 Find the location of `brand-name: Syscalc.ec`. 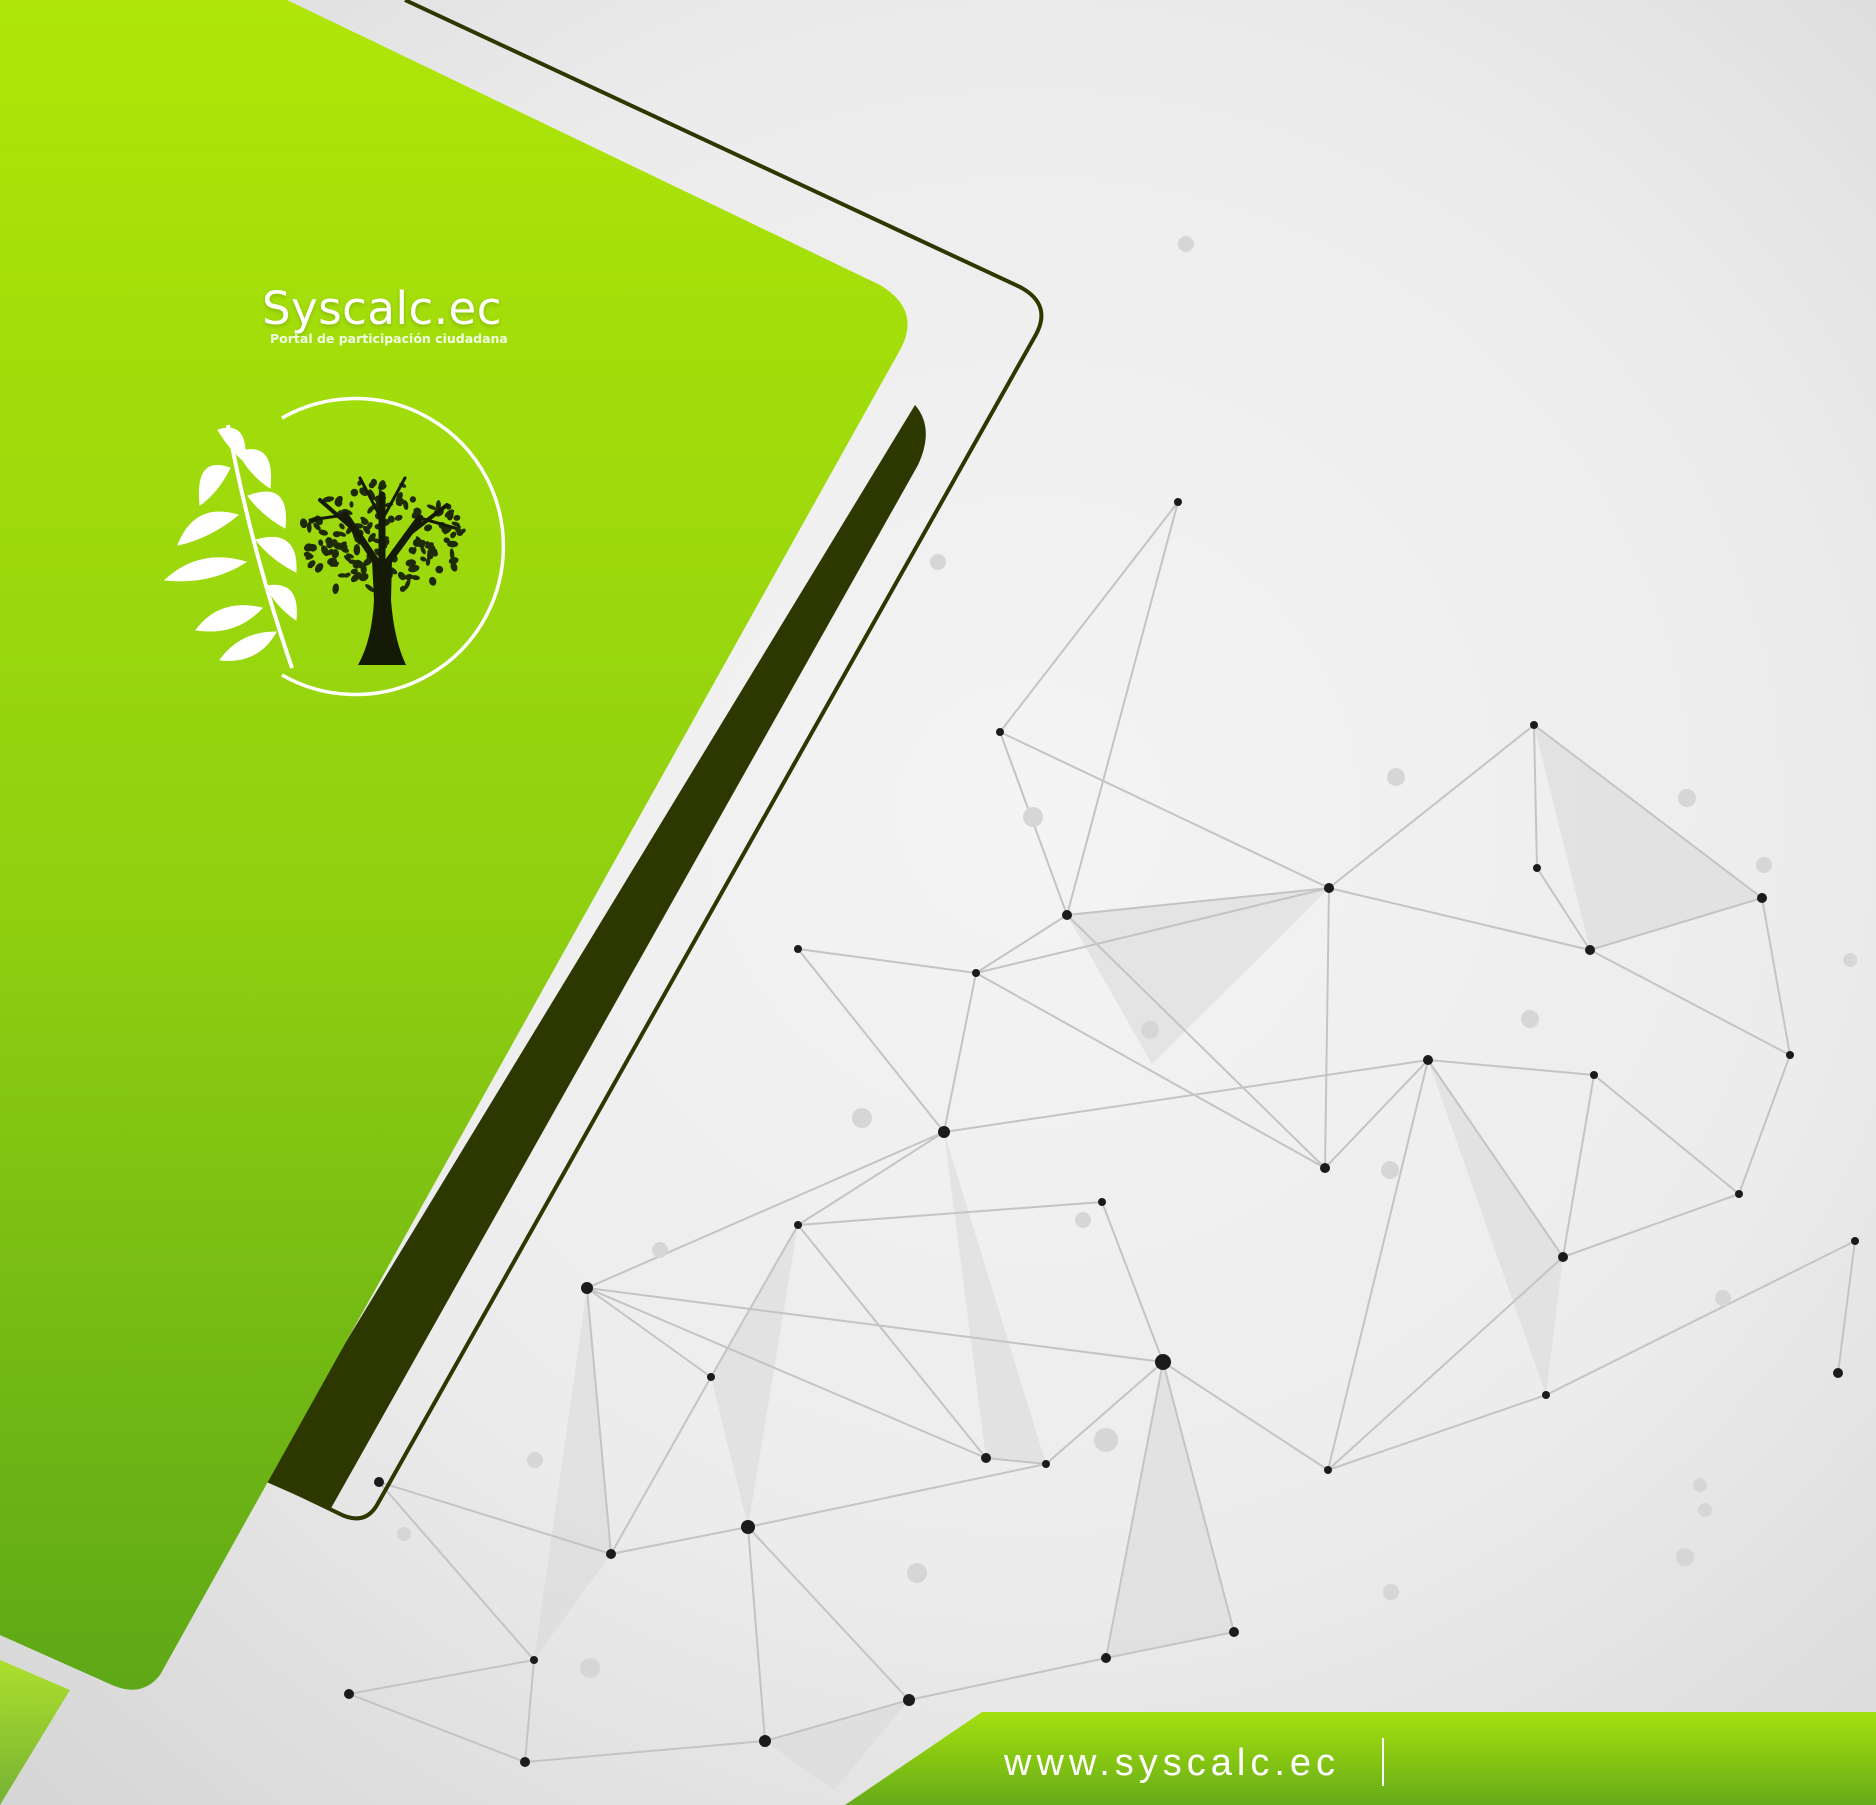

brand-name: Syscalc.ec is located at coordinates (382, 308).